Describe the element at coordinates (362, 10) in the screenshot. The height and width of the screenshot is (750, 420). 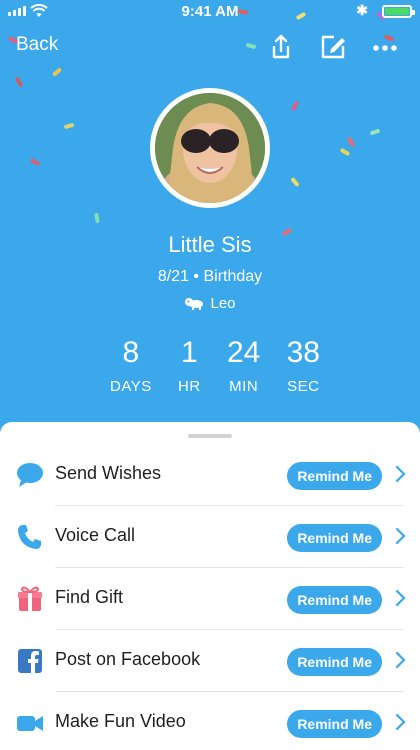
I see `bluetooth-icon: ✱` at that location.